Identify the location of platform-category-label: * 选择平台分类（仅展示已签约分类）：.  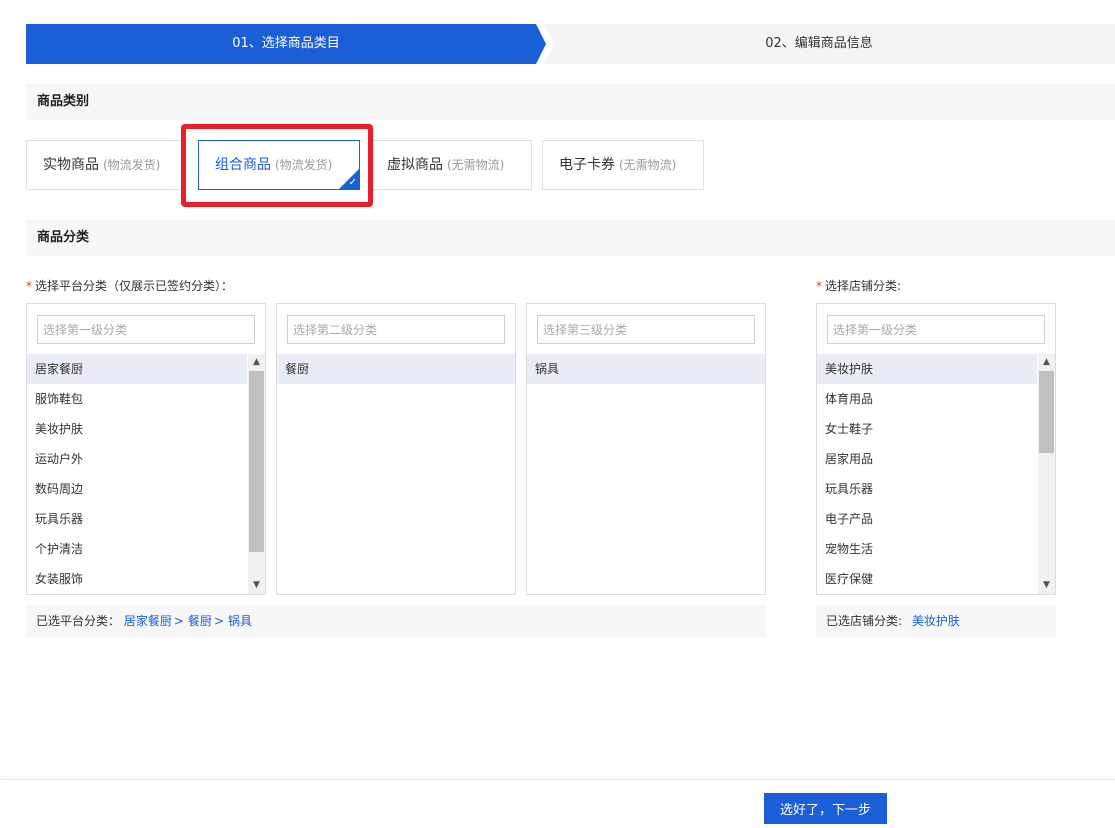
(129, 285).